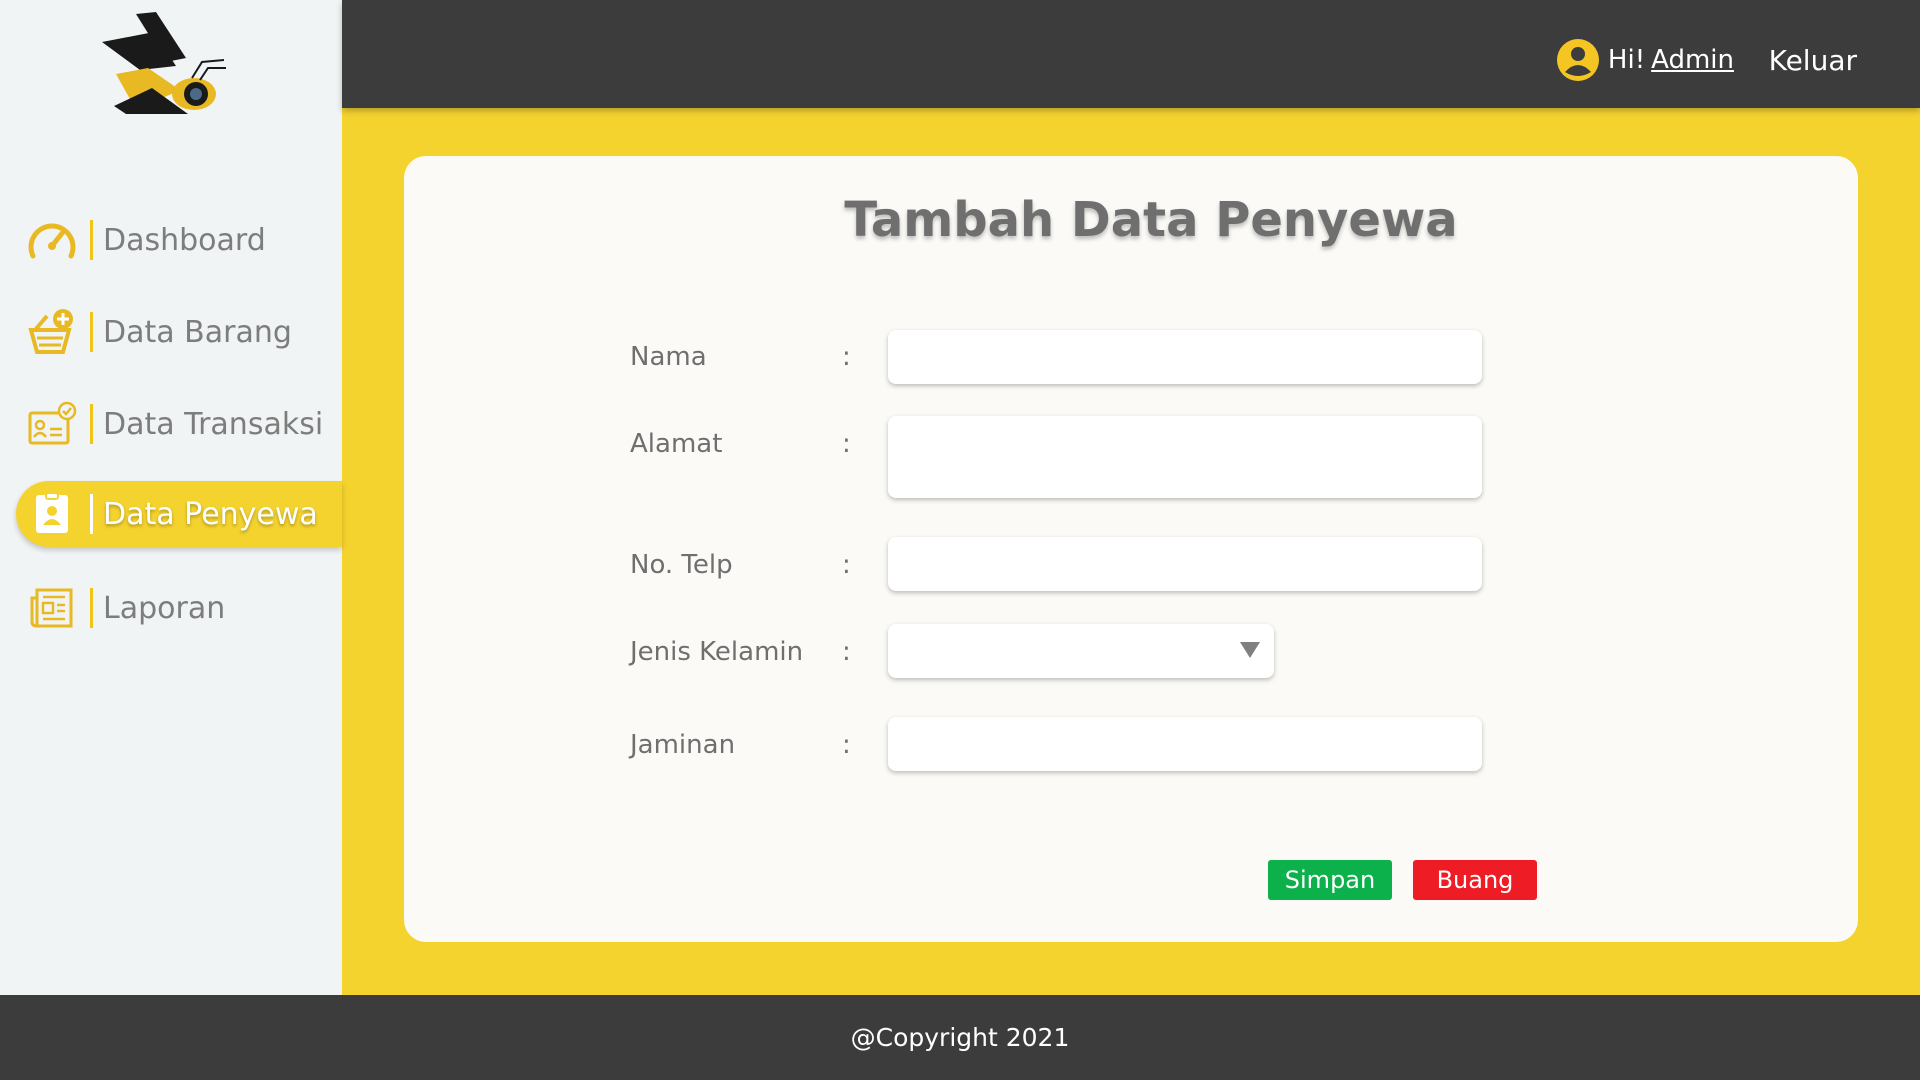 The height and width of the screenshot is (1080, 1920). What do you see at coordinates (197, 332) in the screenshot?
I see `sidebar-item-label: Data Barang` at bounding box center [197, 332].